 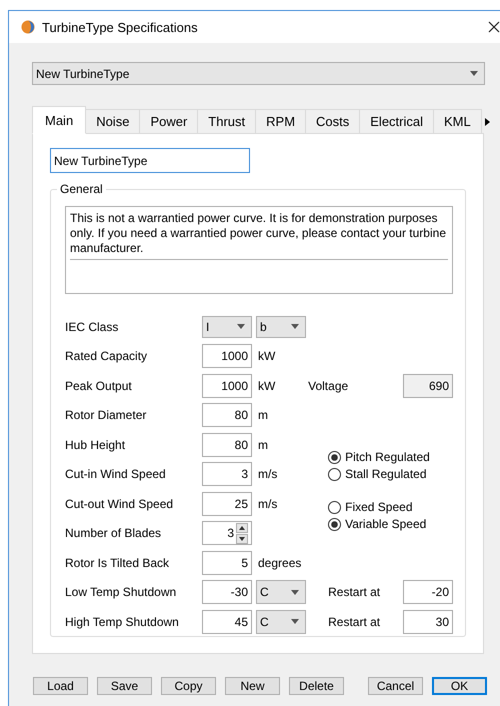 What do you see at coordinates (316, 686) in the screenshot?
I see `dialog-button: Delete` at bounding box center [316, 686].